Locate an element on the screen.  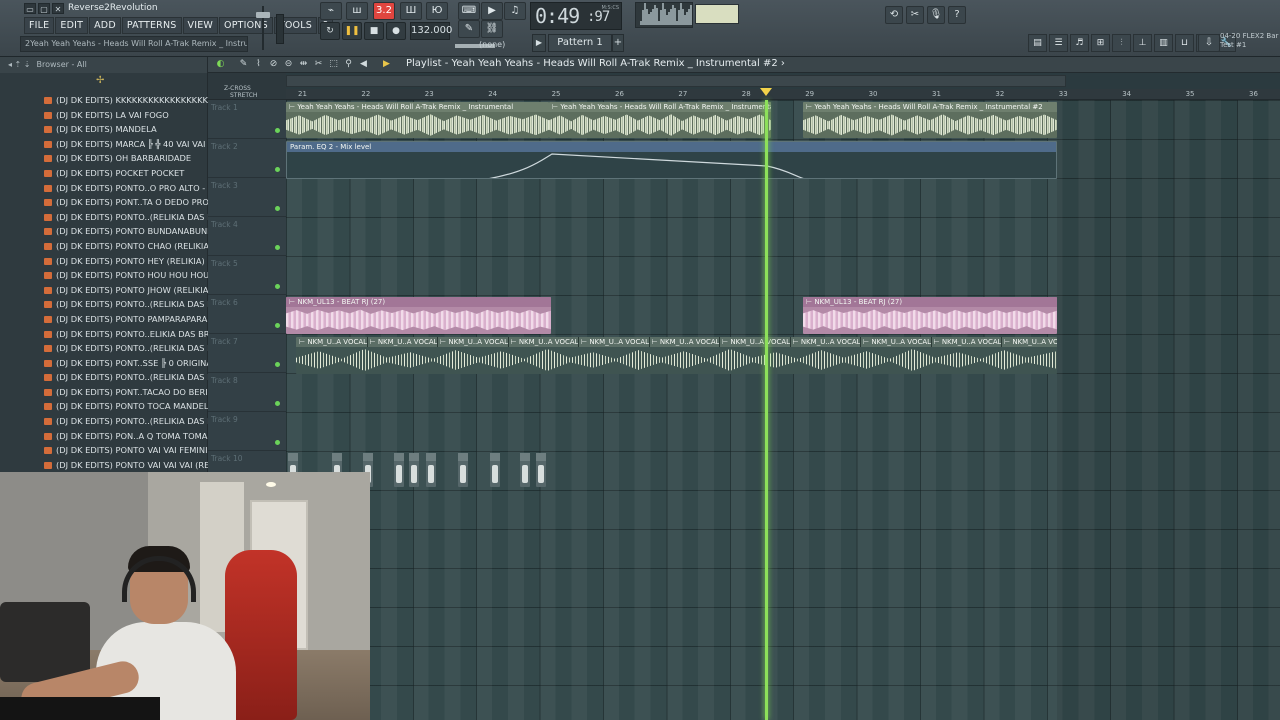
track-header: Track 8 is located at coordinates (247, 392).